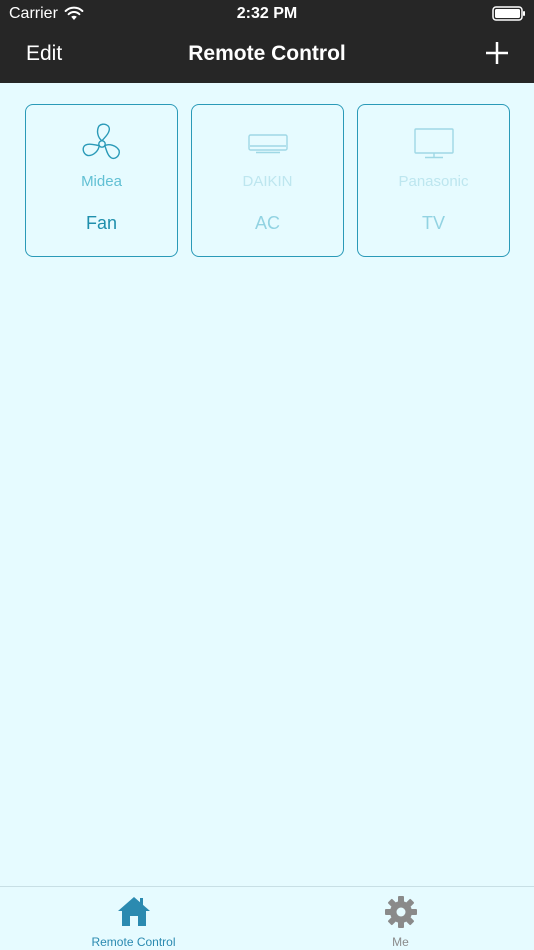 The height and width of the screenshot is (950, 534). I want to click on plus-icon, so click(497, 53).